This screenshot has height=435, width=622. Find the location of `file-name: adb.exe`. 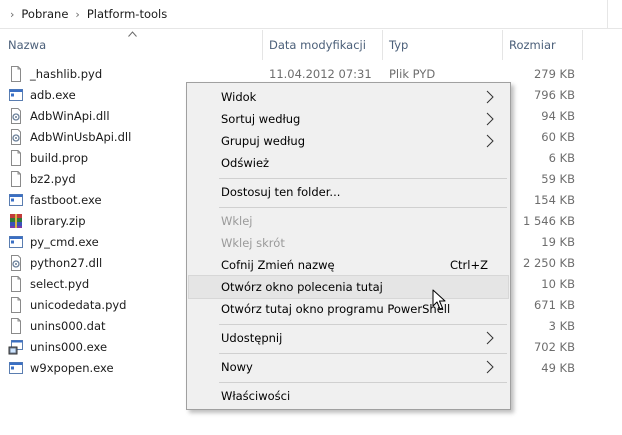

file-name: adb.exe is located at coordinates (53, 94).